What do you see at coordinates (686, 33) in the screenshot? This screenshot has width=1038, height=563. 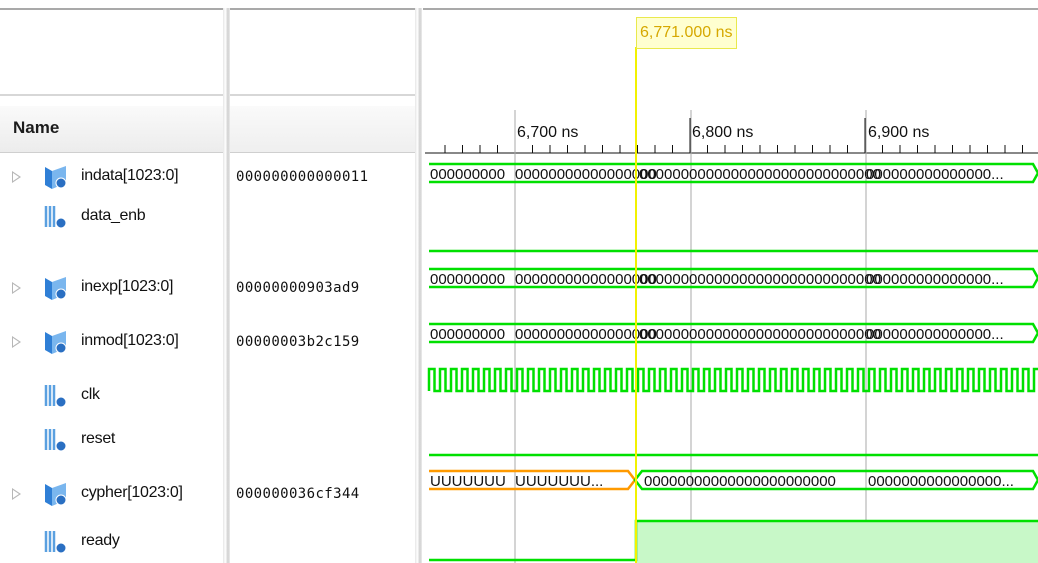 I see `cursor-time-label: 6,771.000 ns` at bounding box center [686, 33].